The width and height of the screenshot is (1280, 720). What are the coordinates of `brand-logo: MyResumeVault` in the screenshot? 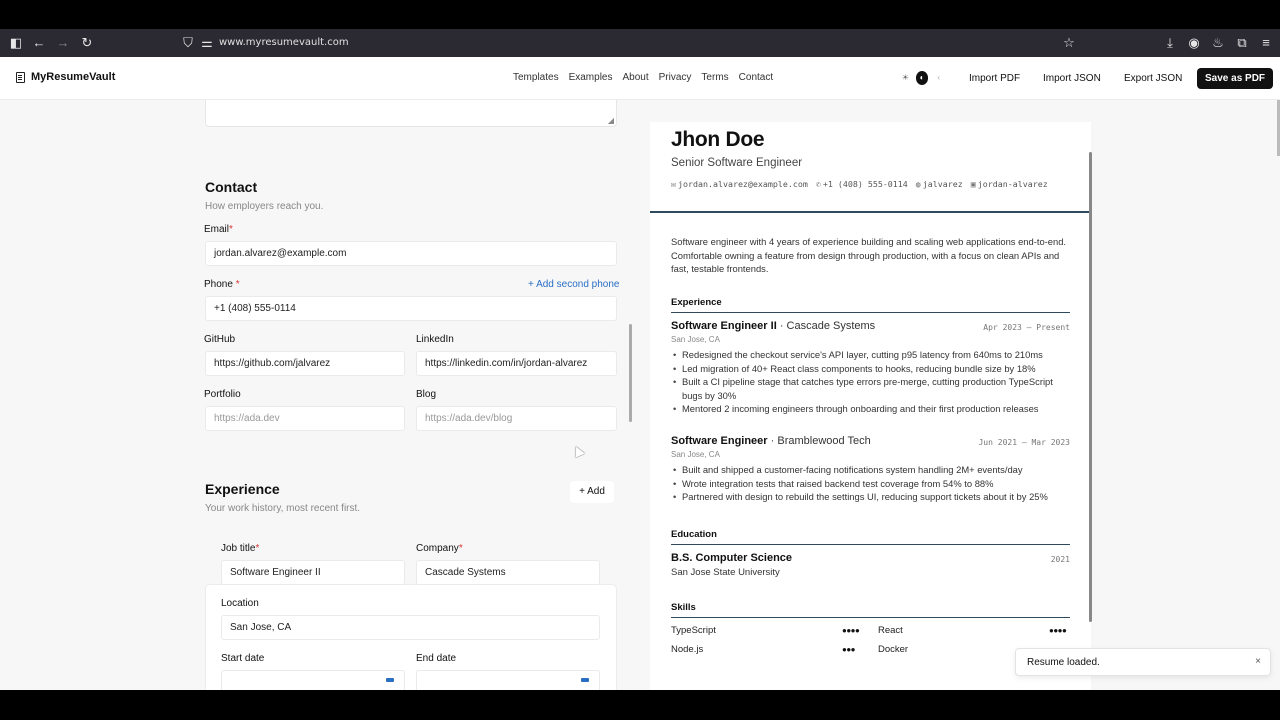 It's located at (65, 77).